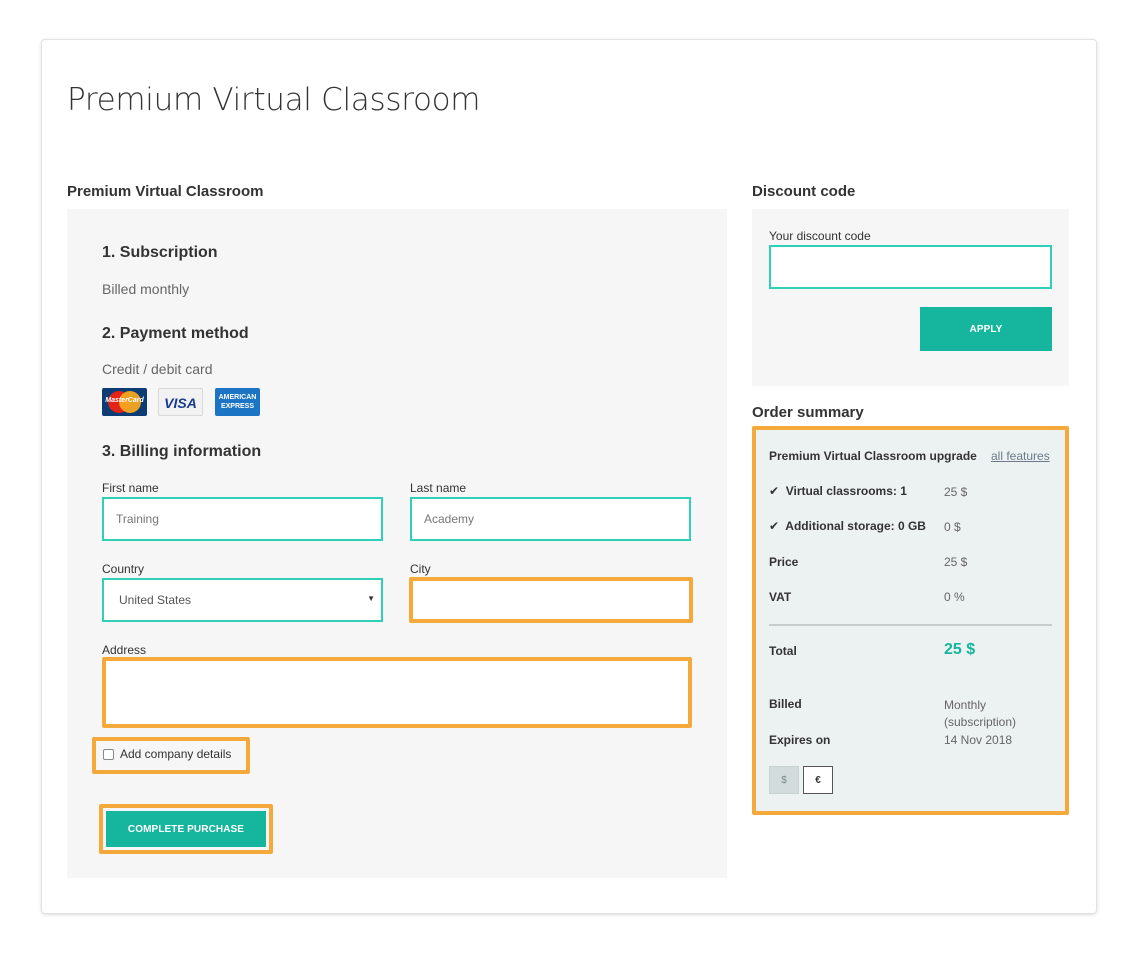 The height and width of the screenshot is (959, 1139). What do you see at coordinates (123, 569) in the screenshot?
I see `country-label: Country` at bounding box center [123, 569].